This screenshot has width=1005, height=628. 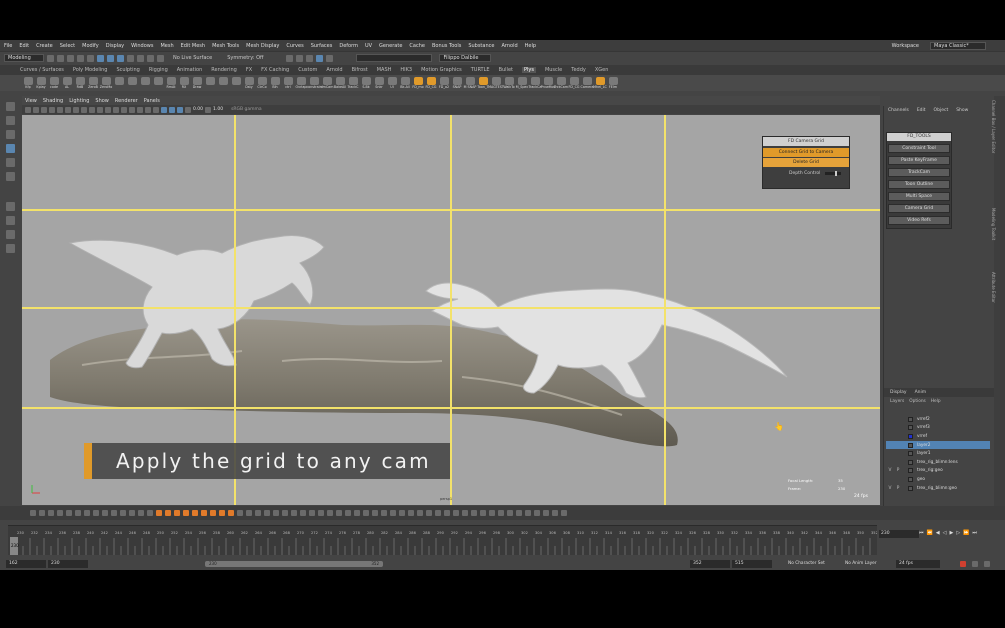 What do you see at coordinates (60, 109) in the screenshot?
I see `grid-icon` at bounding box center [60, 109].